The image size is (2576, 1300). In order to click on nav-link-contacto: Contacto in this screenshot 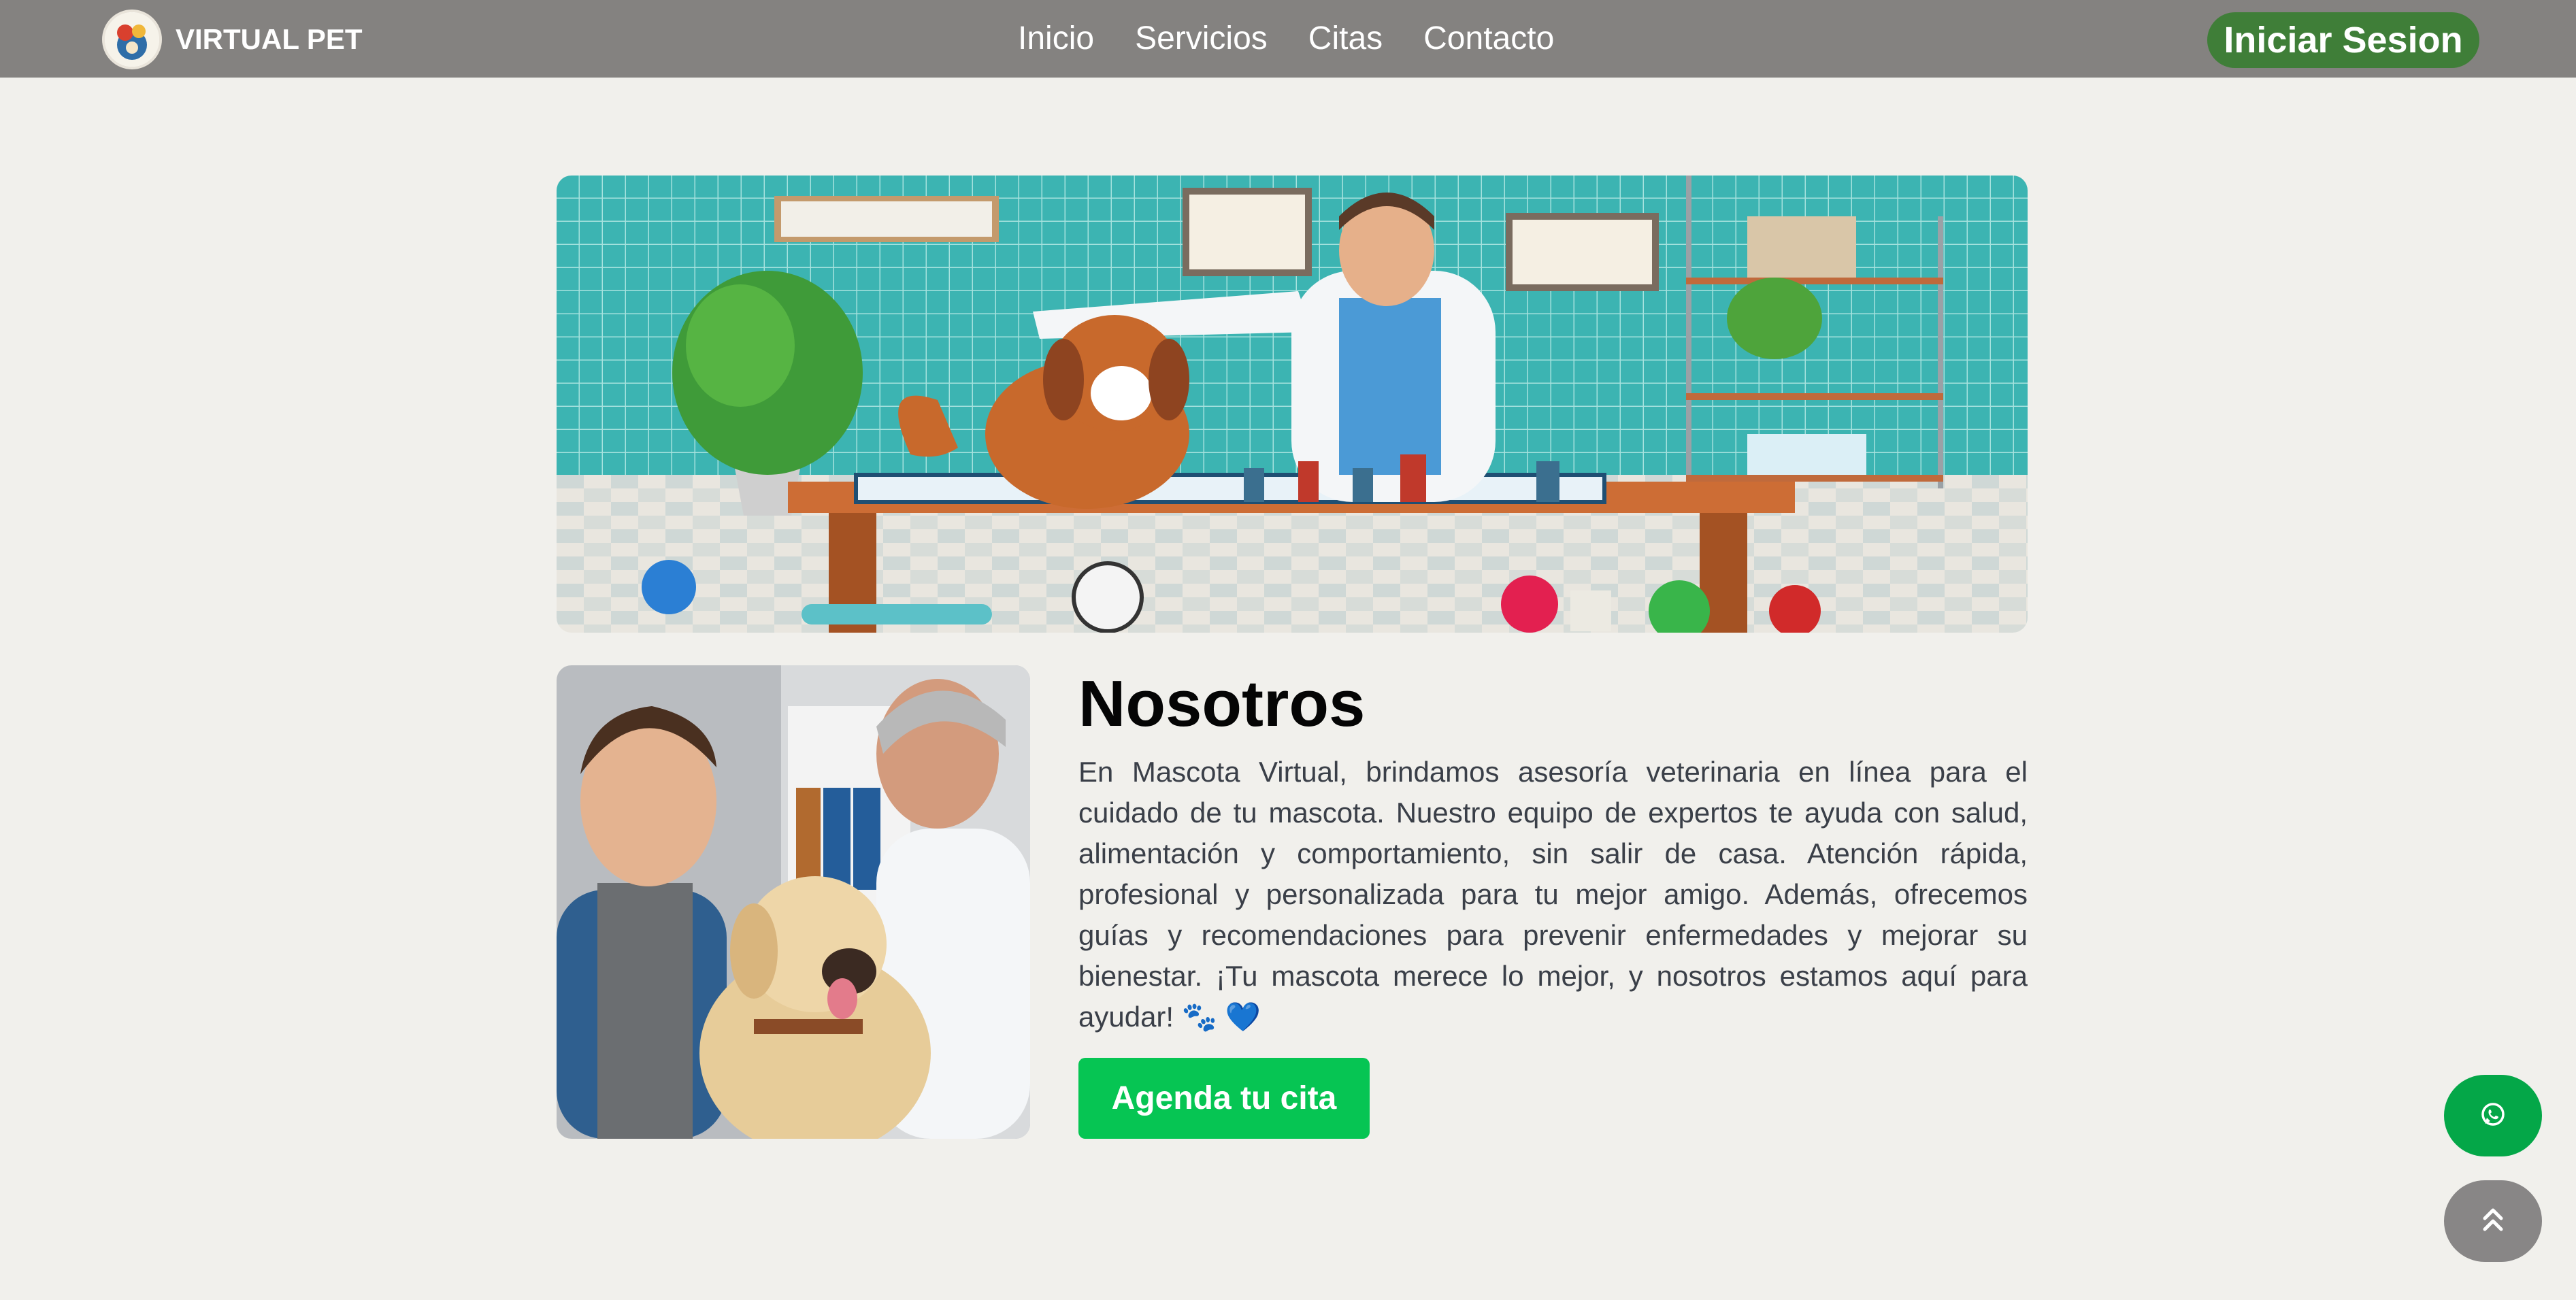, I will do `click(1489, 39)`.